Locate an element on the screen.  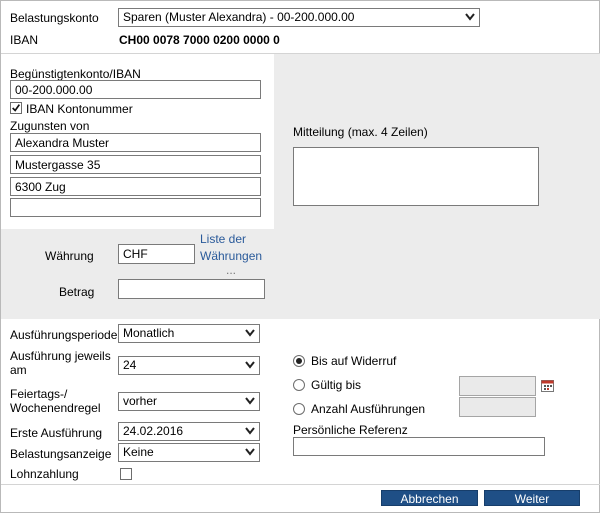
currency-value: CHF is located at coordinates (135, 254).